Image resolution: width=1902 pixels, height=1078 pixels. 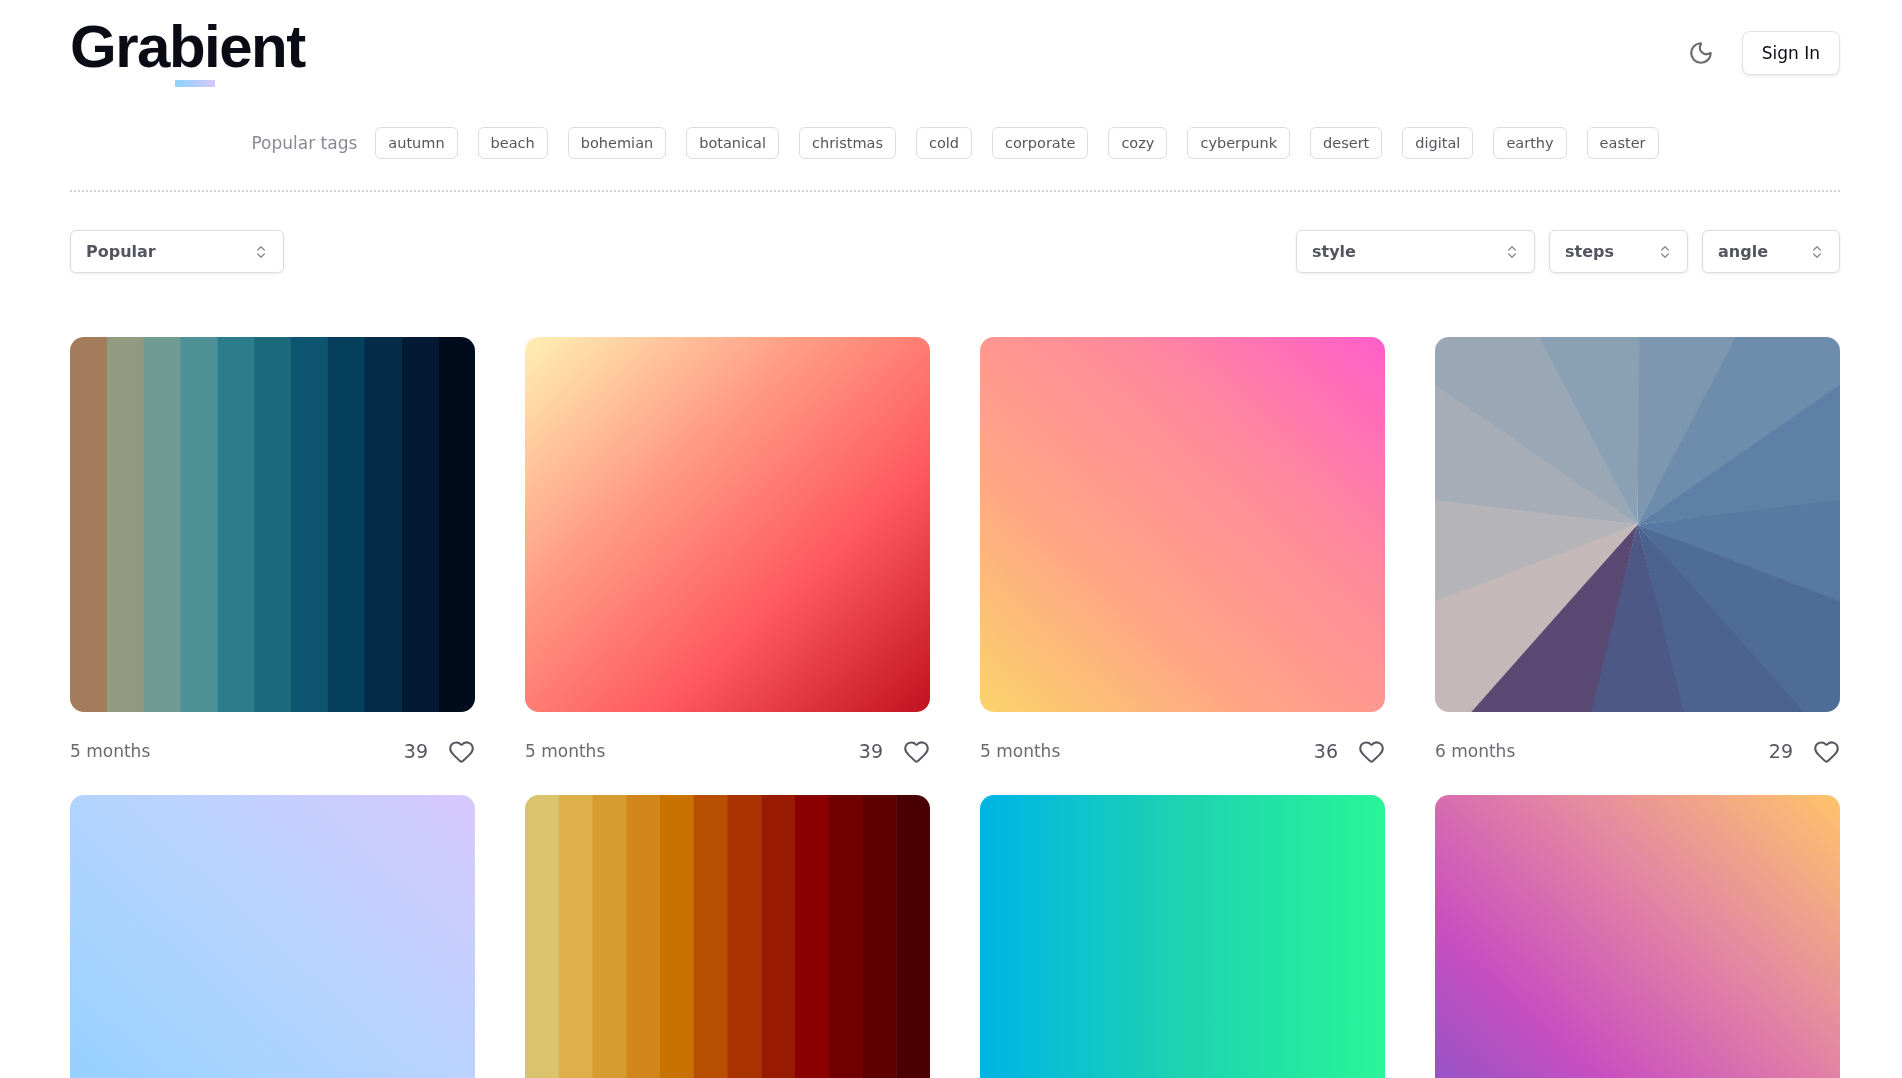 I want to click on tag-chip: cozy, so click(x=1138, y=143).